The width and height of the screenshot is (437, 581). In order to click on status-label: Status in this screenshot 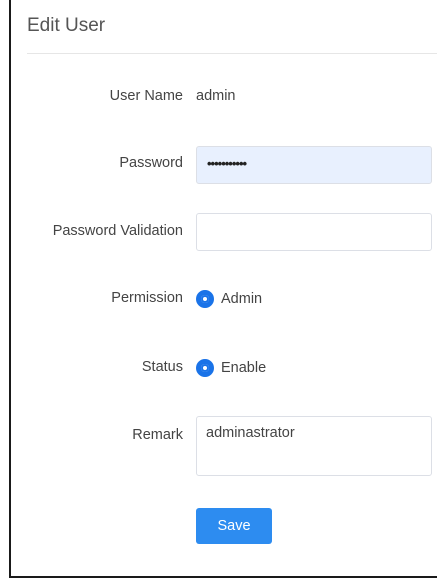, I will do `click(162, 367)`.